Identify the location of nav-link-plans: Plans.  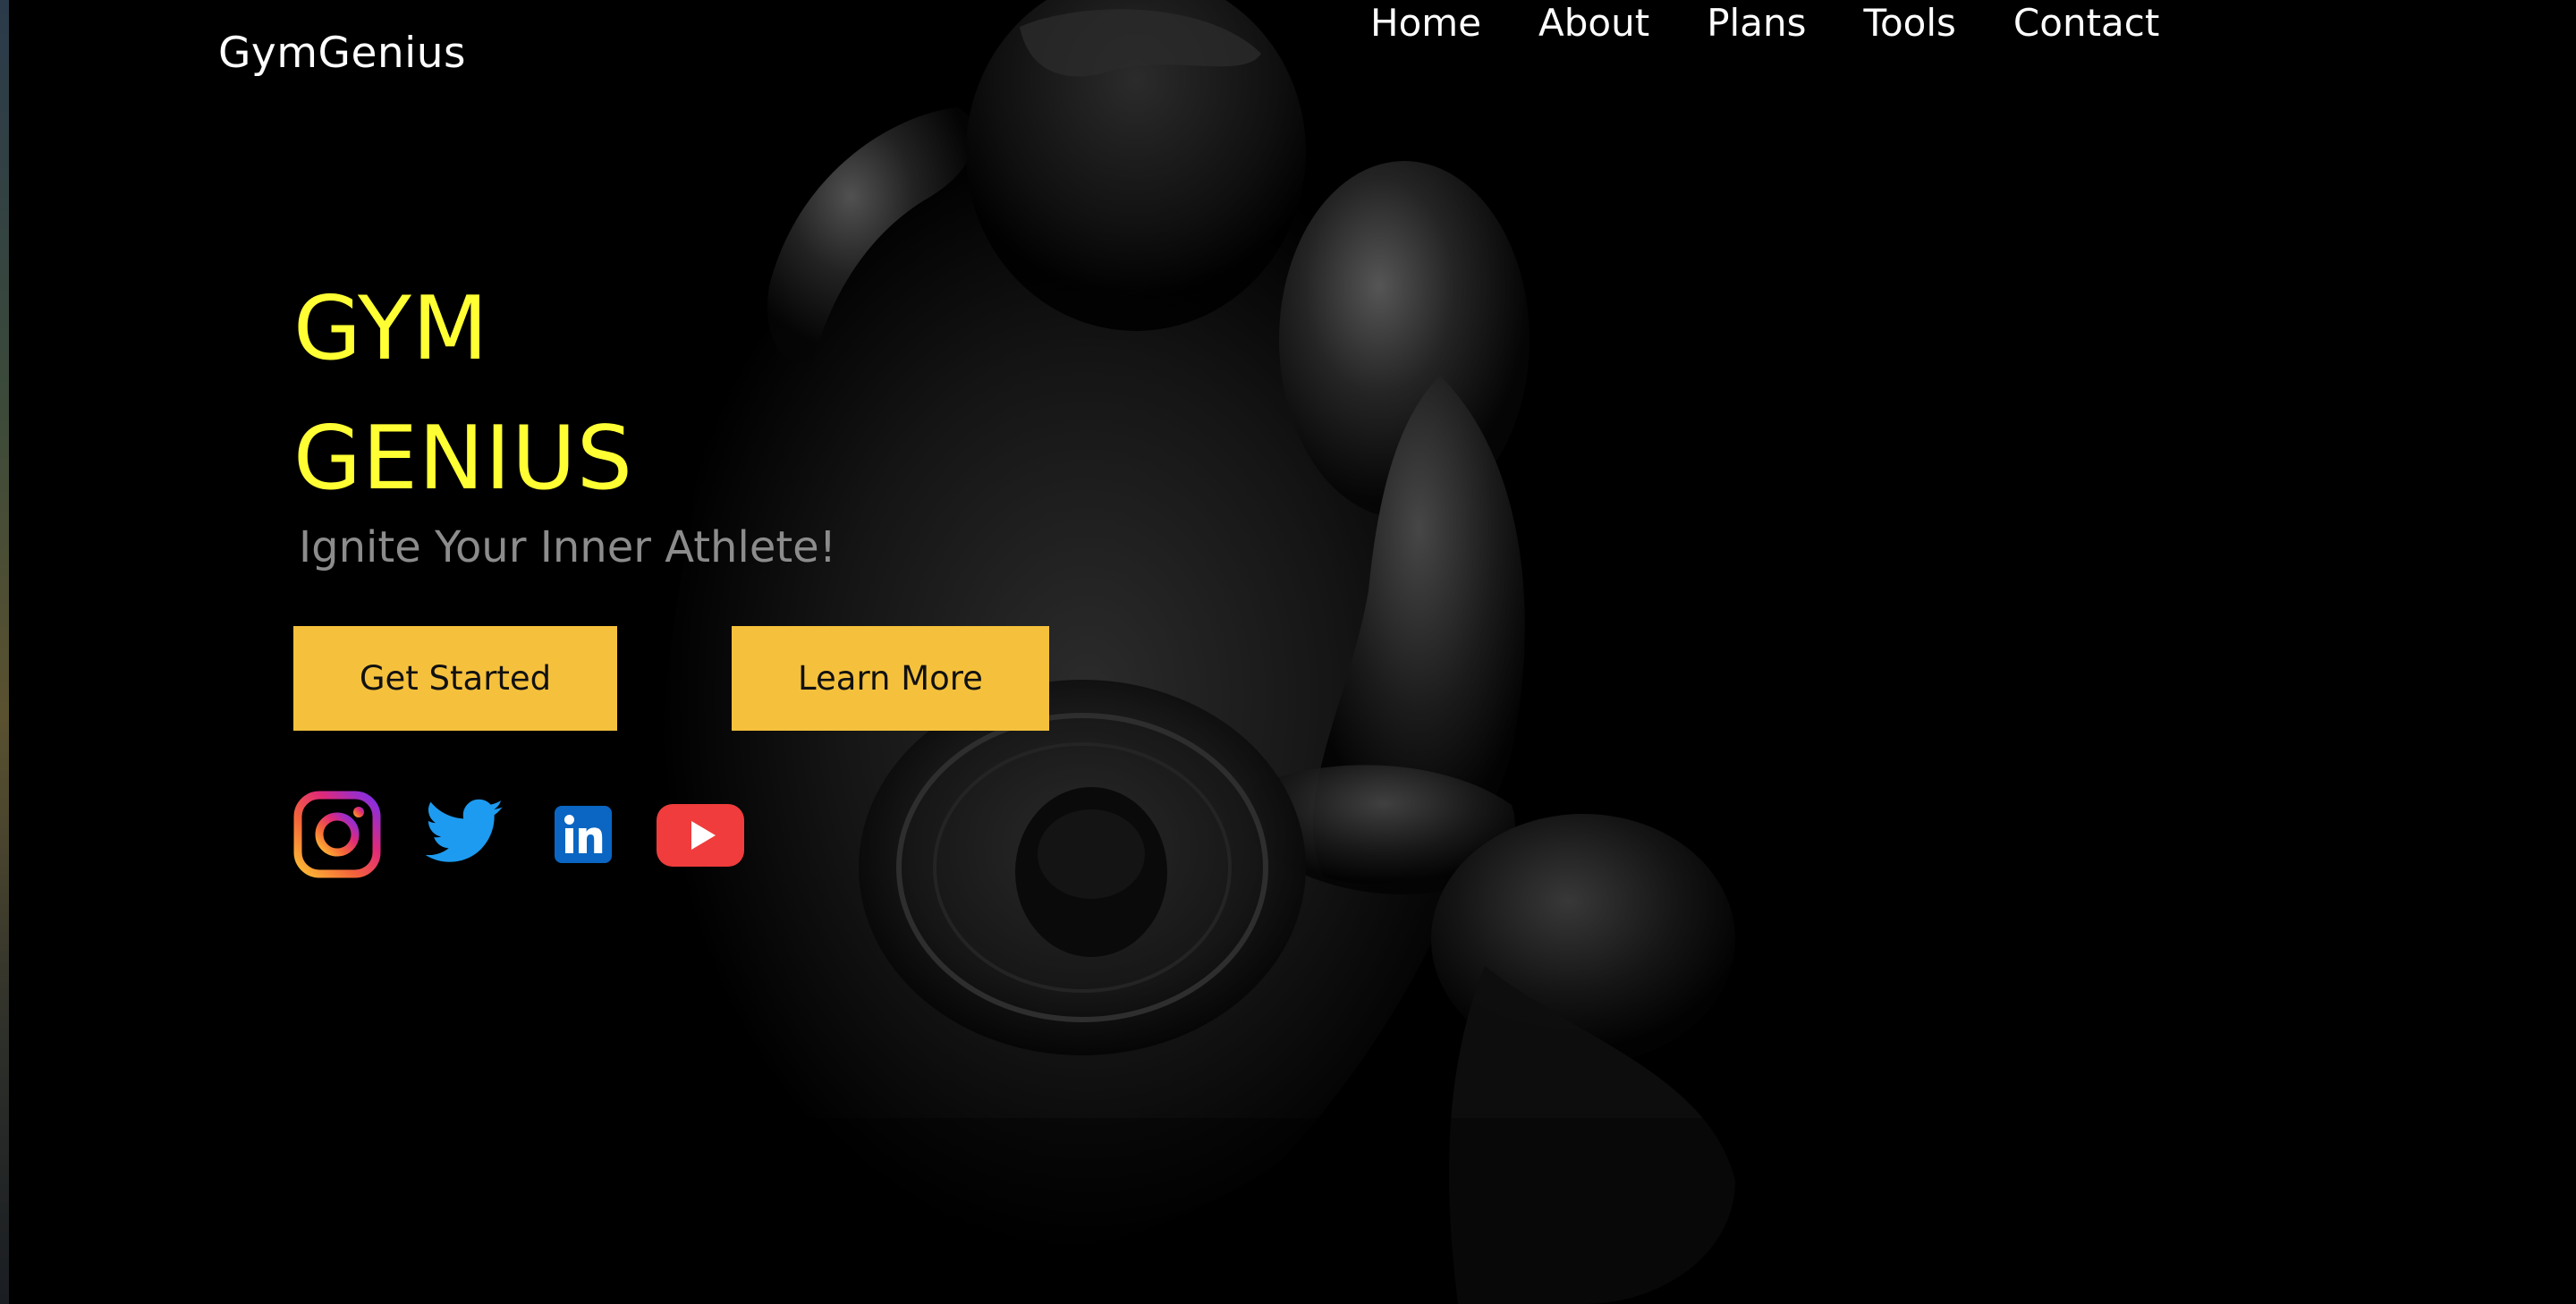
(1756, 24).